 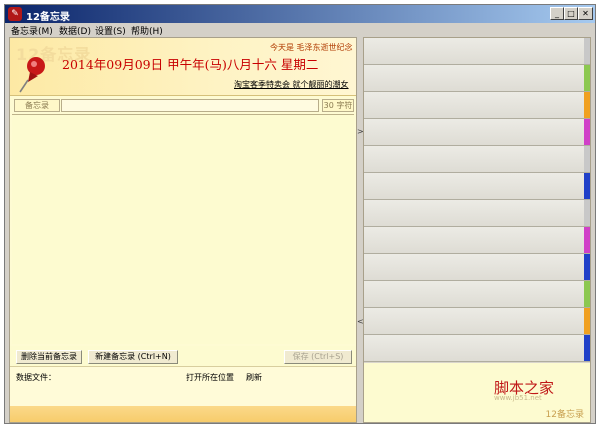 I want to click on title-bar: ✎ 12备忘录 _ □ ✕, so click(x=300, y=14).